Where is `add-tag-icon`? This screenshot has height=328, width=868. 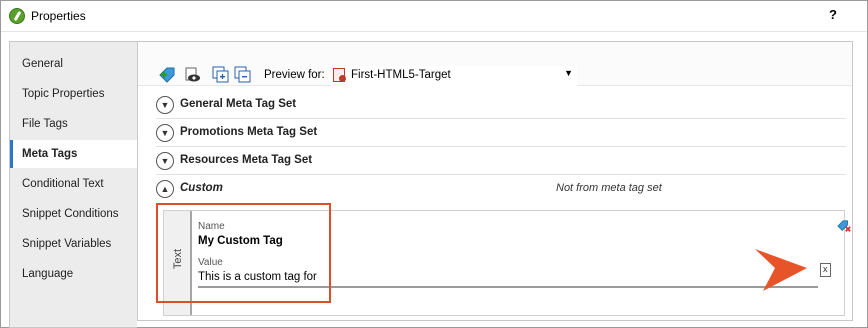
add-tag-icon is located at coordinates (167, 75).